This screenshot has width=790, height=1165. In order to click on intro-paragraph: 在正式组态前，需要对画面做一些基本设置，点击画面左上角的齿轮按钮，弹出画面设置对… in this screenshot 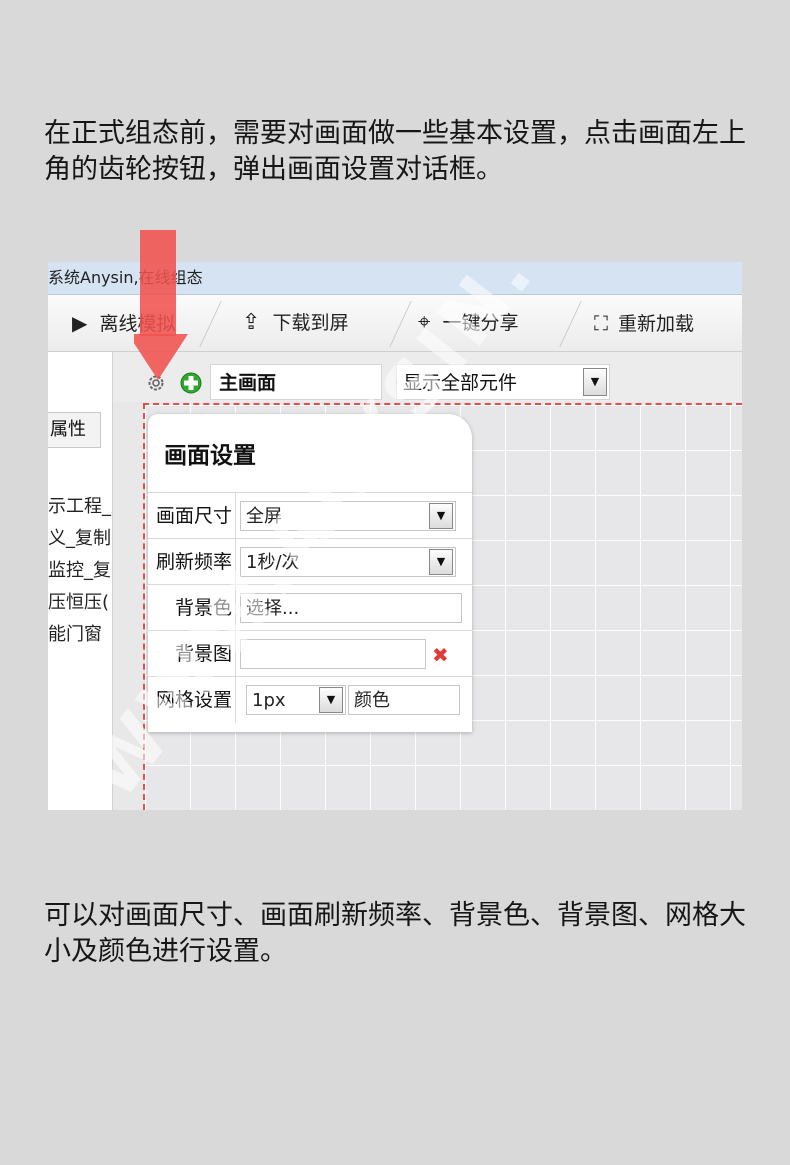, I will do `click(395, 151)`.